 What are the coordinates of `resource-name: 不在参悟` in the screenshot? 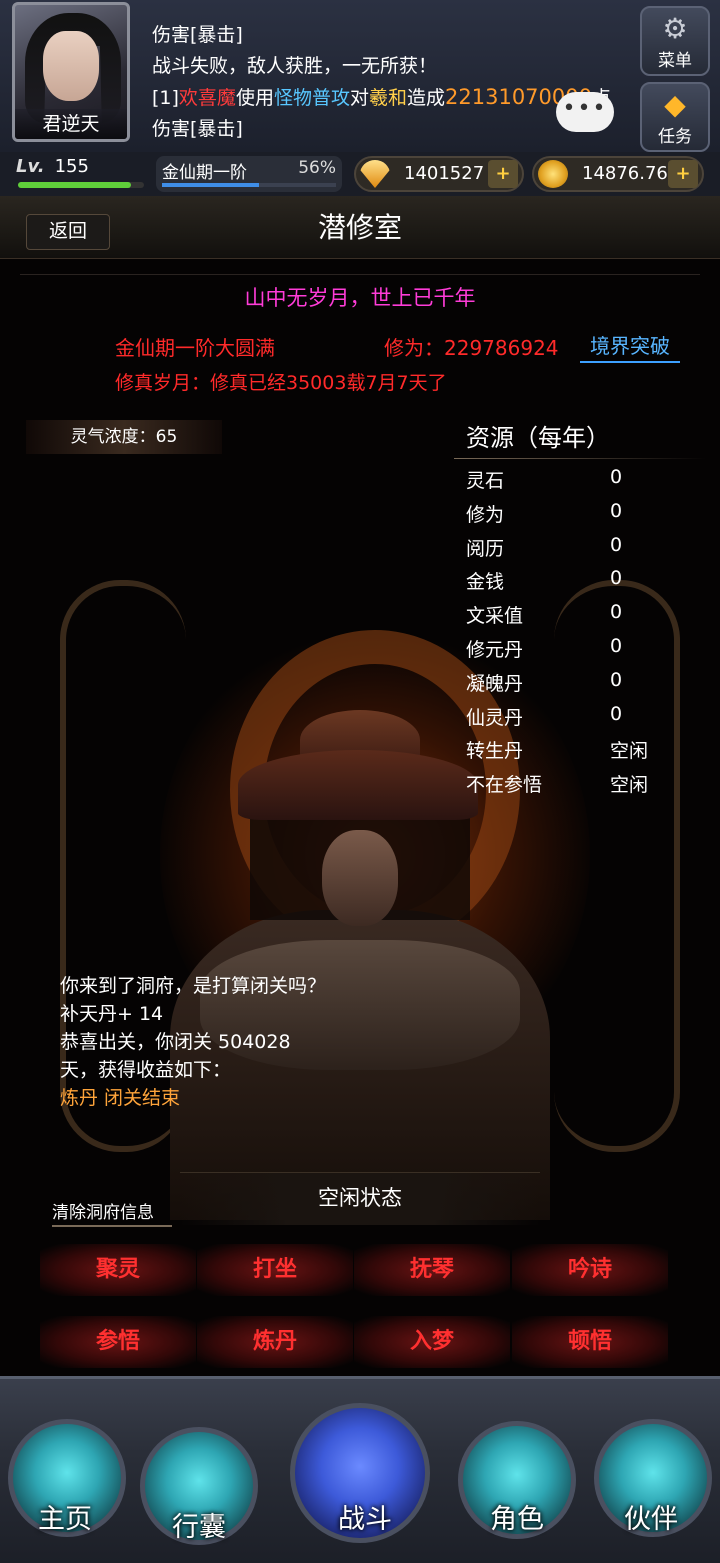 It's located at (504, 785).